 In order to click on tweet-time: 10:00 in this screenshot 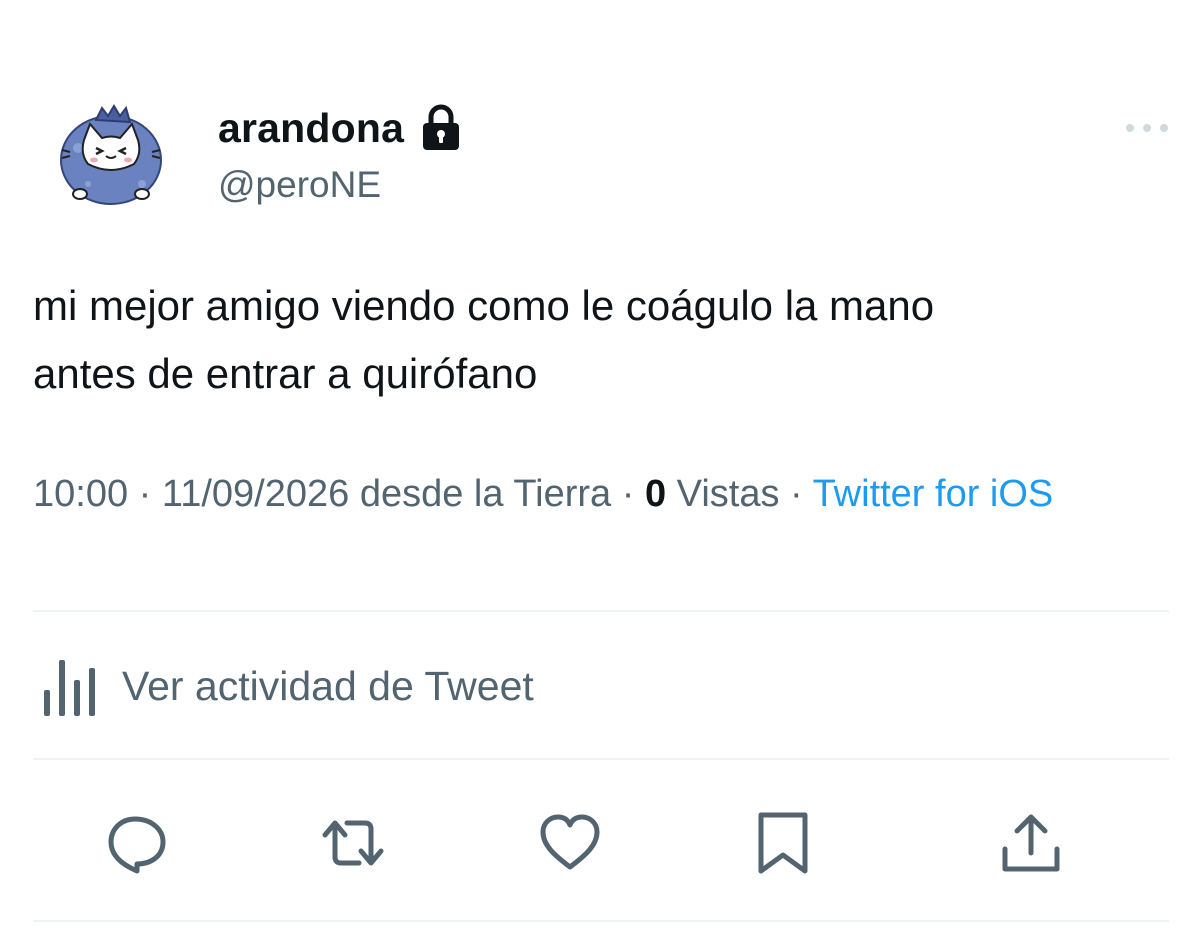, I will do `click(80, 494)`.